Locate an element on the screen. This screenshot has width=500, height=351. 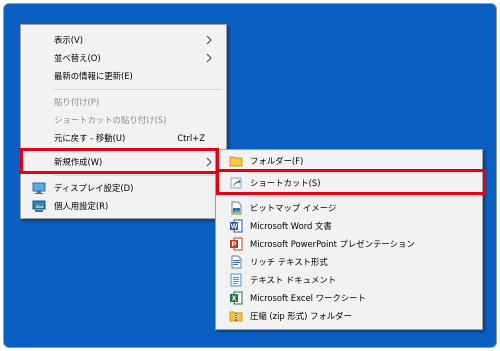
svg-text: X is located at coordinates (234, 299).